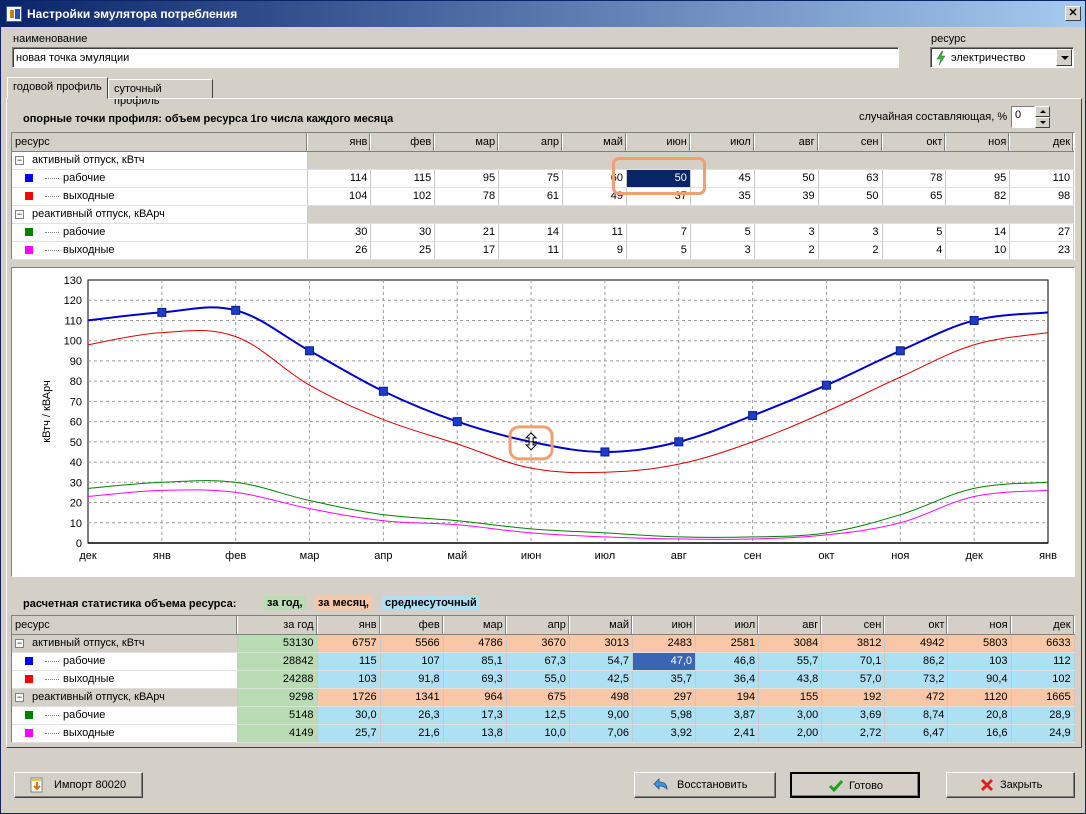 The height and width of the screenshot is (814, 1086). What do you see at coordinates (78, 785) in the screenshot?
I see `import-80020-button: Импорт 80020` at bounding box center [78, 785].